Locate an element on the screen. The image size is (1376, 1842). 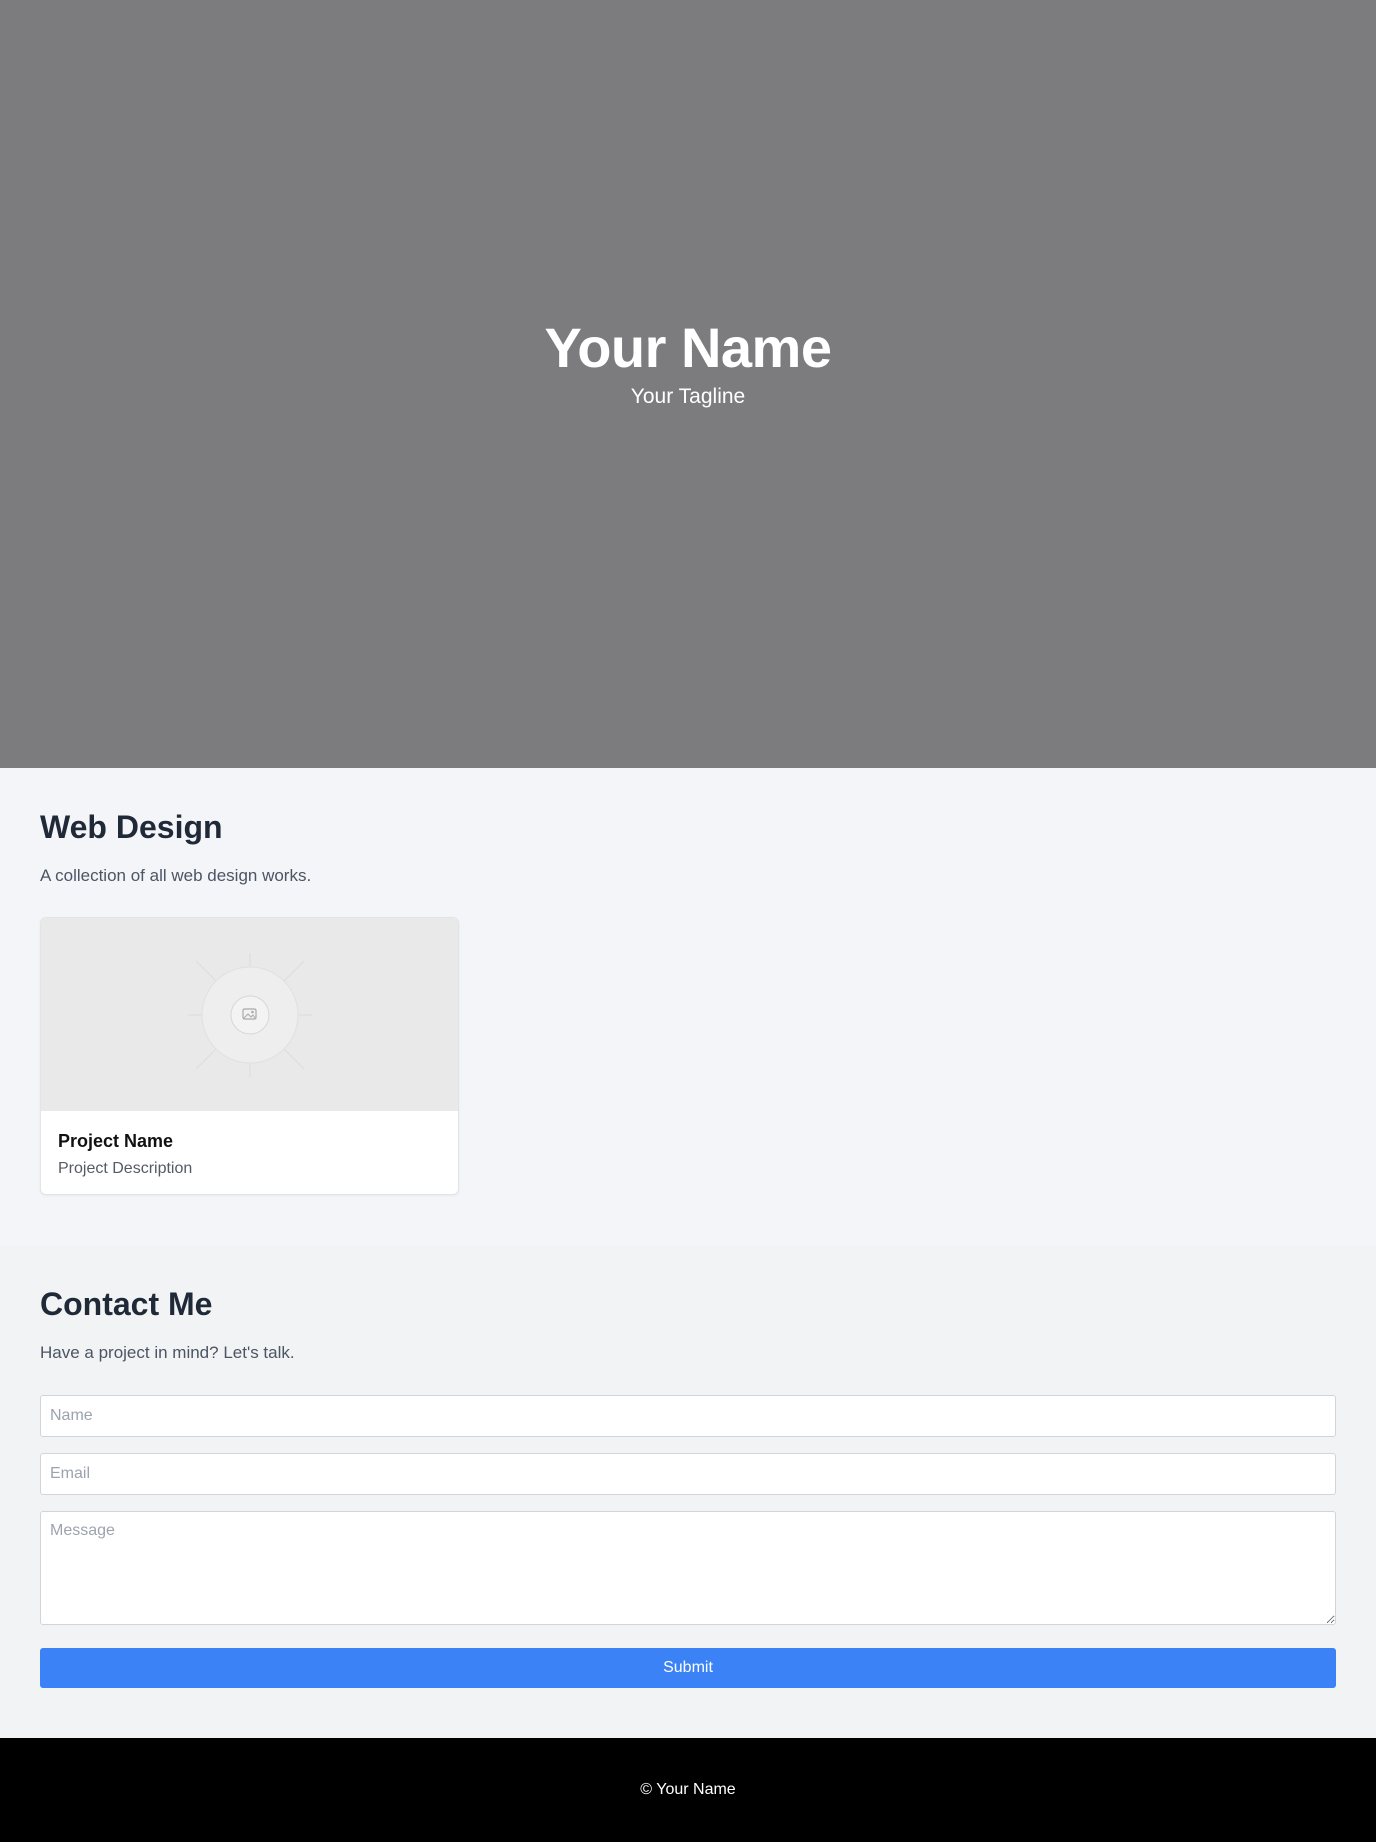
contact-title: Contact Me is located at coordinates (126, 1304).